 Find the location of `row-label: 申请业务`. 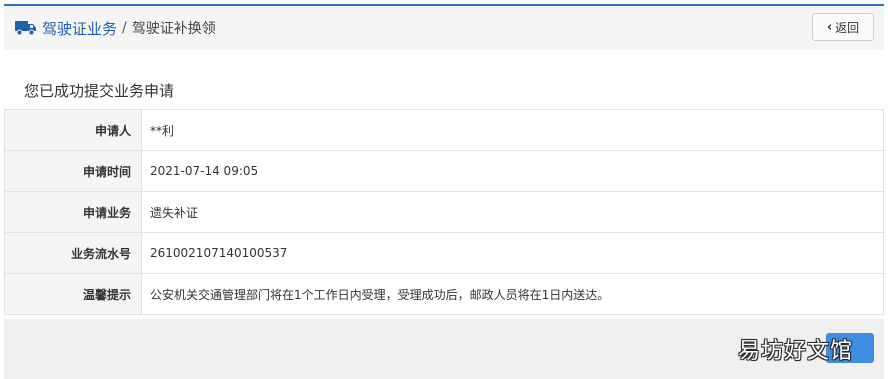

row-label: 申请业务 is located at coordinates (73, 212).